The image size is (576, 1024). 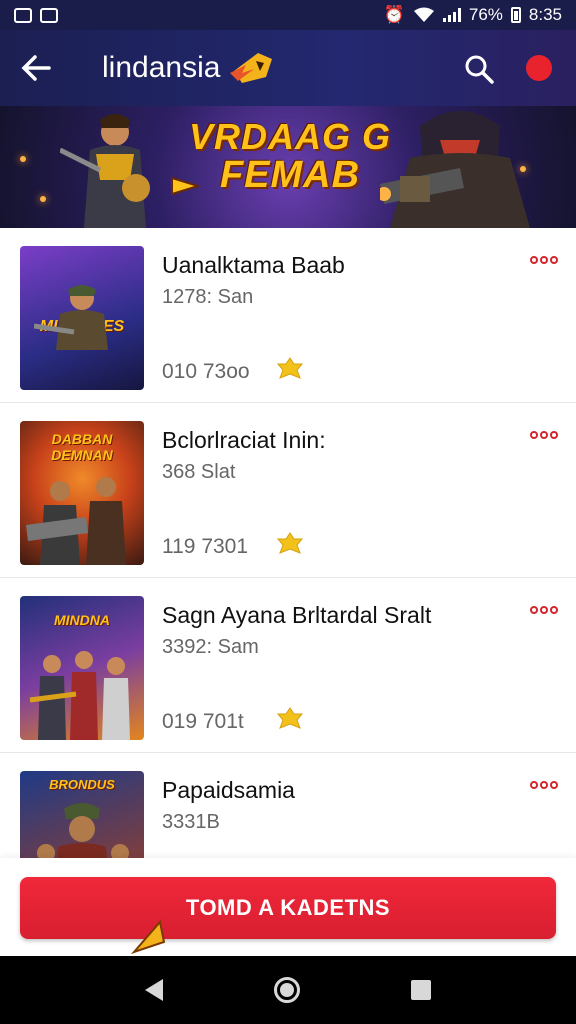 What do you see at coordinates (228, 790) in the screenshot?
I see `game-title: Papaidsamia` at bounding box center [228, 790].